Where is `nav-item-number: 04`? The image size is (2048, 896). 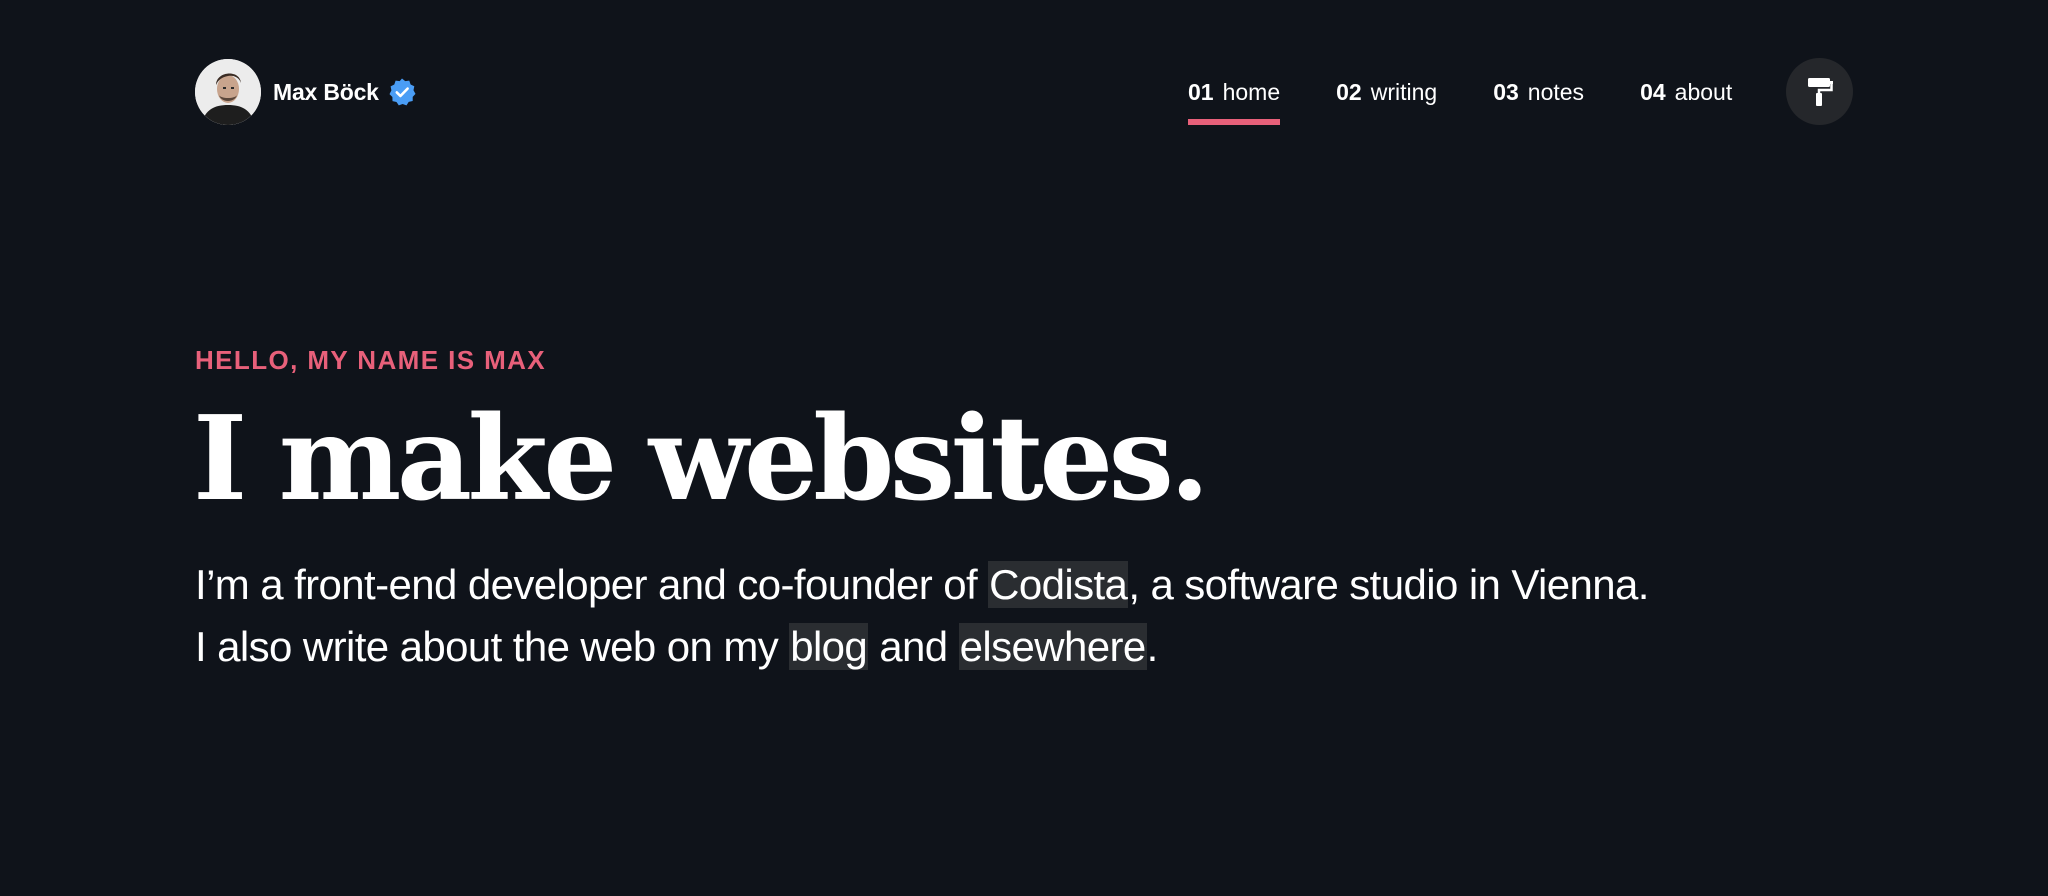 nav-item-number: 04 is located at coordinates (1653, 92).